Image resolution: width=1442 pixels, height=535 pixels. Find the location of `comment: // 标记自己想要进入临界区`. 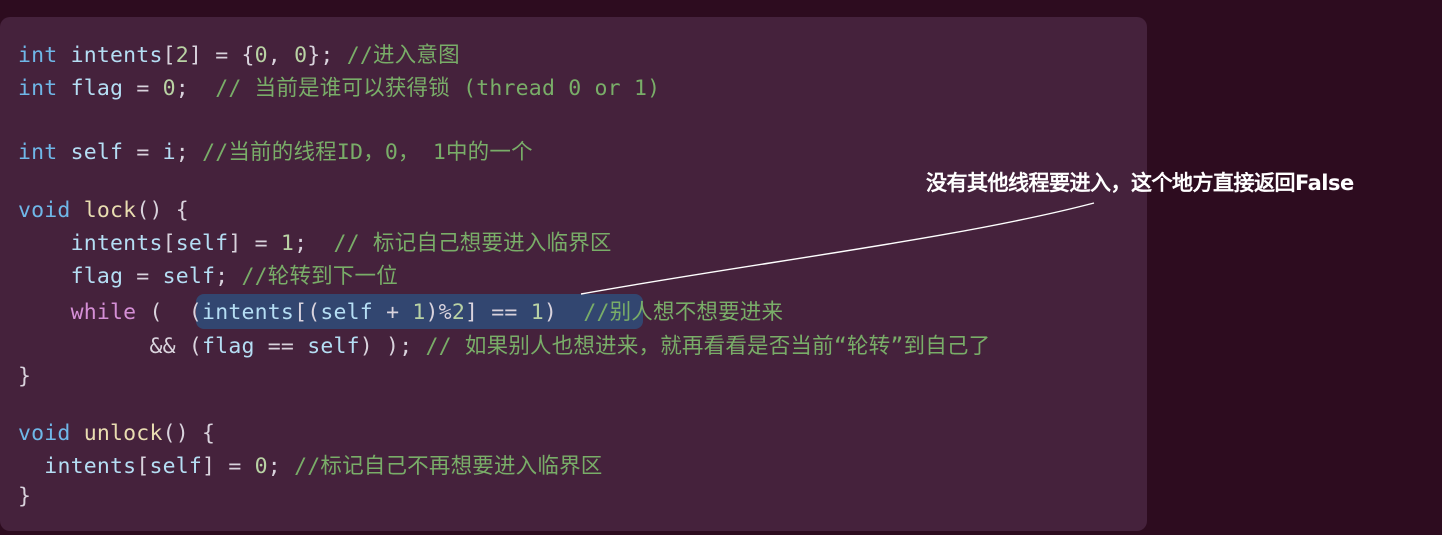

comment: // 标记自己想要进入临界区 is located at coordinates (472, 243).